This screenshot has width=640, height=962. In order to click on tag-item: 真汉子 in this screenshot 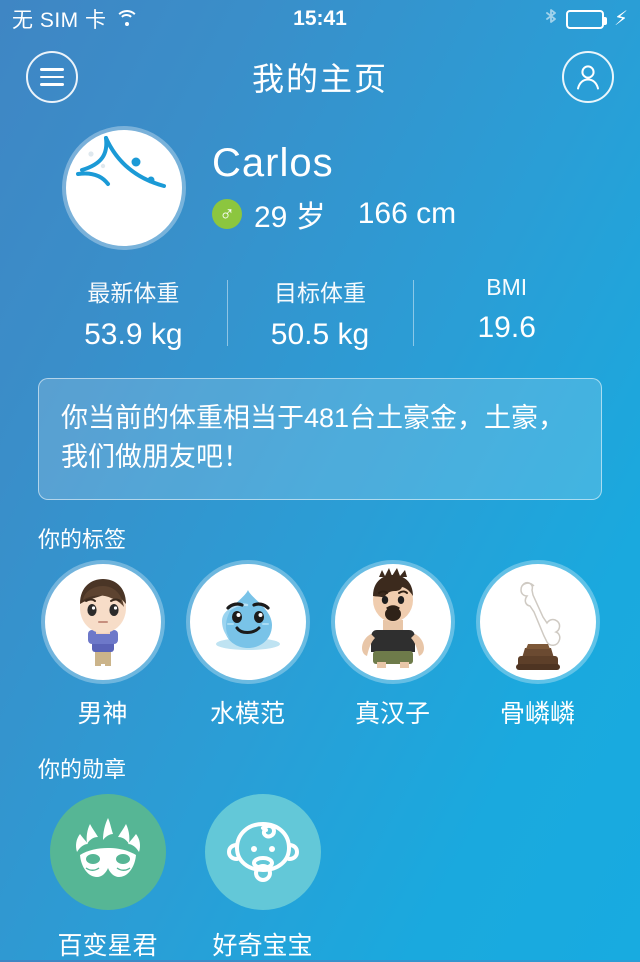, I will do `click(392, 647)`.